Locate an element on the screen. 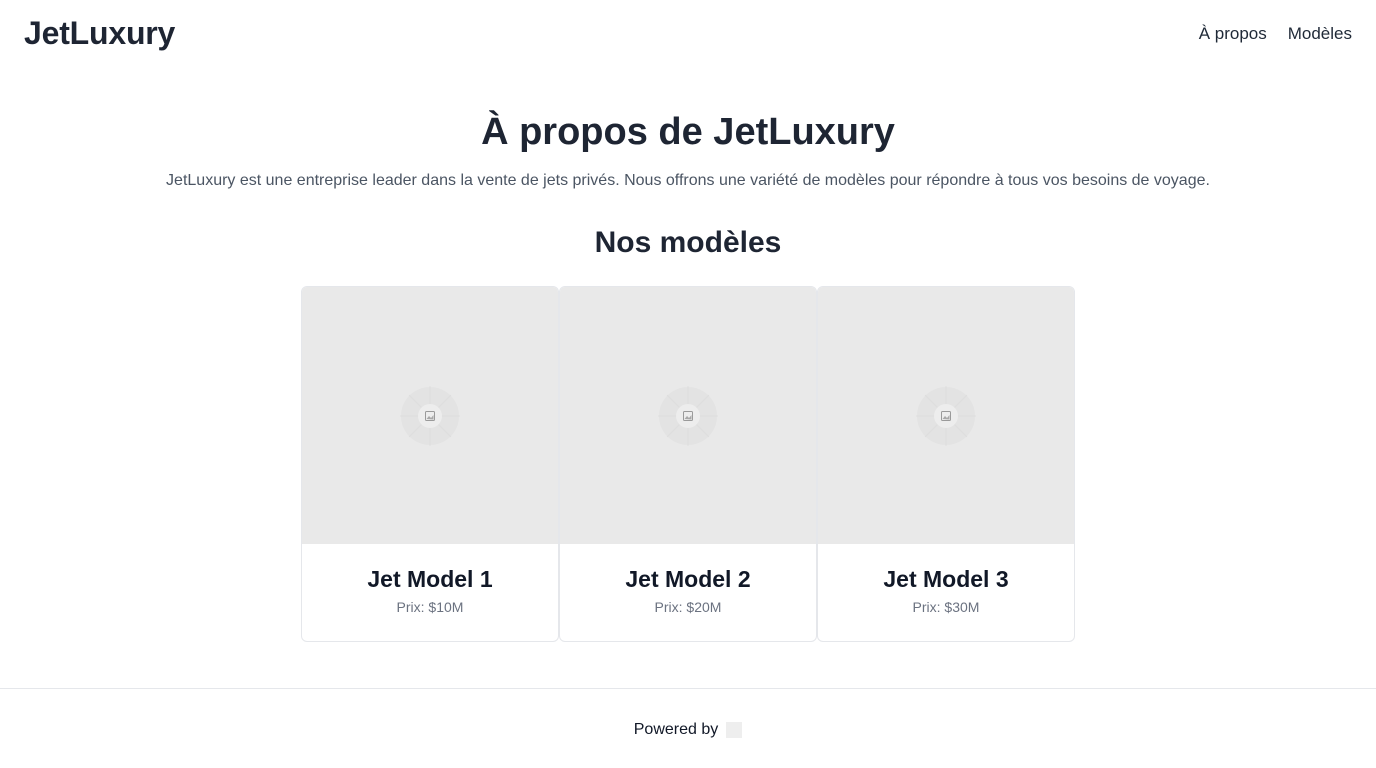  logo-placeholder-icon is located at coordinates (734, 730).